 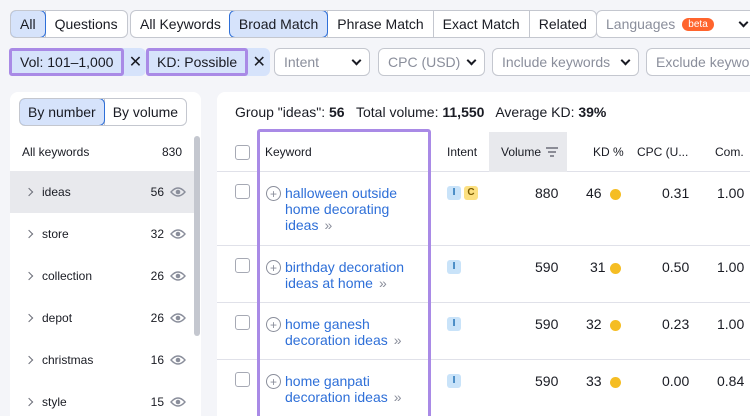 What do you see at coordinates (78, 62) in the screenshot?
I see `volume-filter-chip: Vol: 101–1,000 ✕` at bounding box center [78, 62].